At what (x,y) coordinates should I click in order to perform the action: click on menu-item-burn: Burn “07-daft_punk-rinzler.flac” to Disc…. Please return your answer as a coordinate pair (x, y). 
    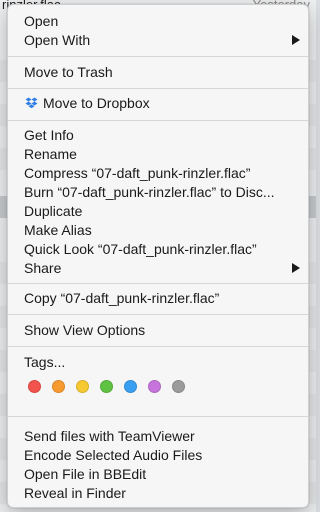
    Looking at the image, I should click on (158, 192).